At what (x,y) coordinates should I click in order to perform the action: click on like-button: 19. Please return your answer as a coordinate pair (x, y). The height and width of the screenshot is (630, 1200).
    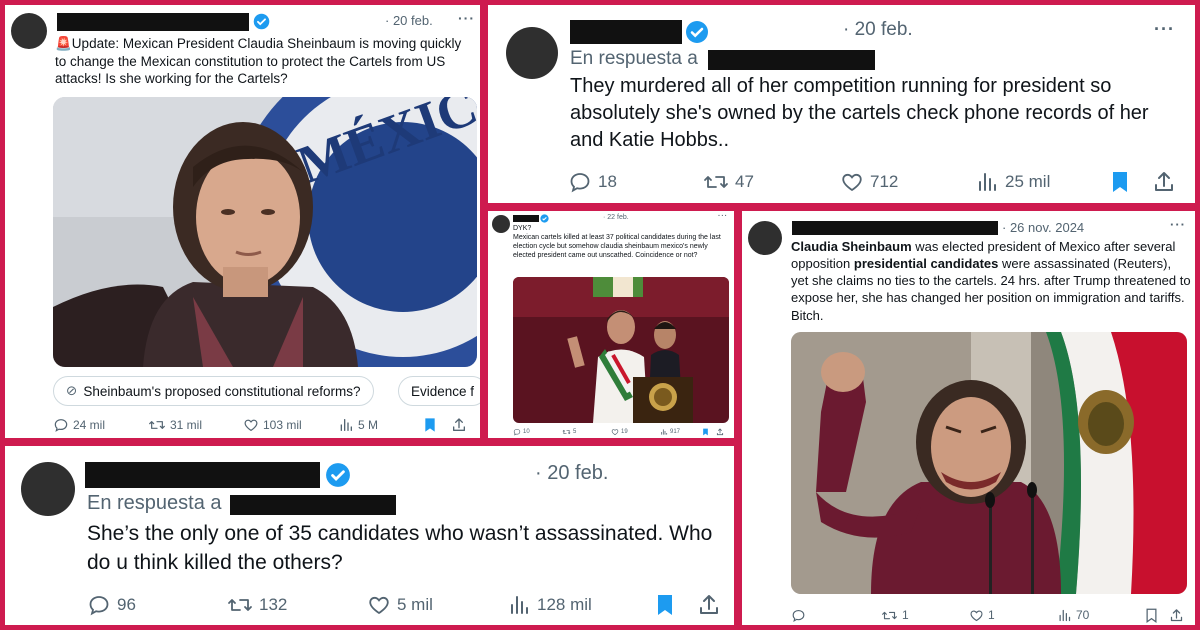
    Looking at the image, I should click on (635, 432).